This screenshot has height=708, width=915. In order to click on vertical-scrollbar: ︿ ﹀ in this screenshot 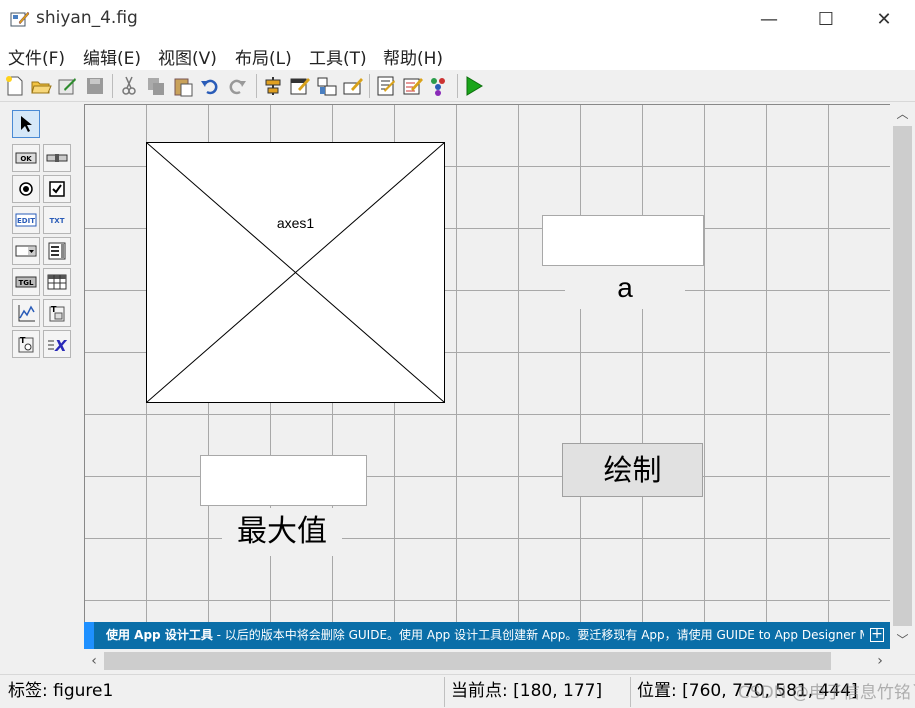, I will do `click(902, 377)`.